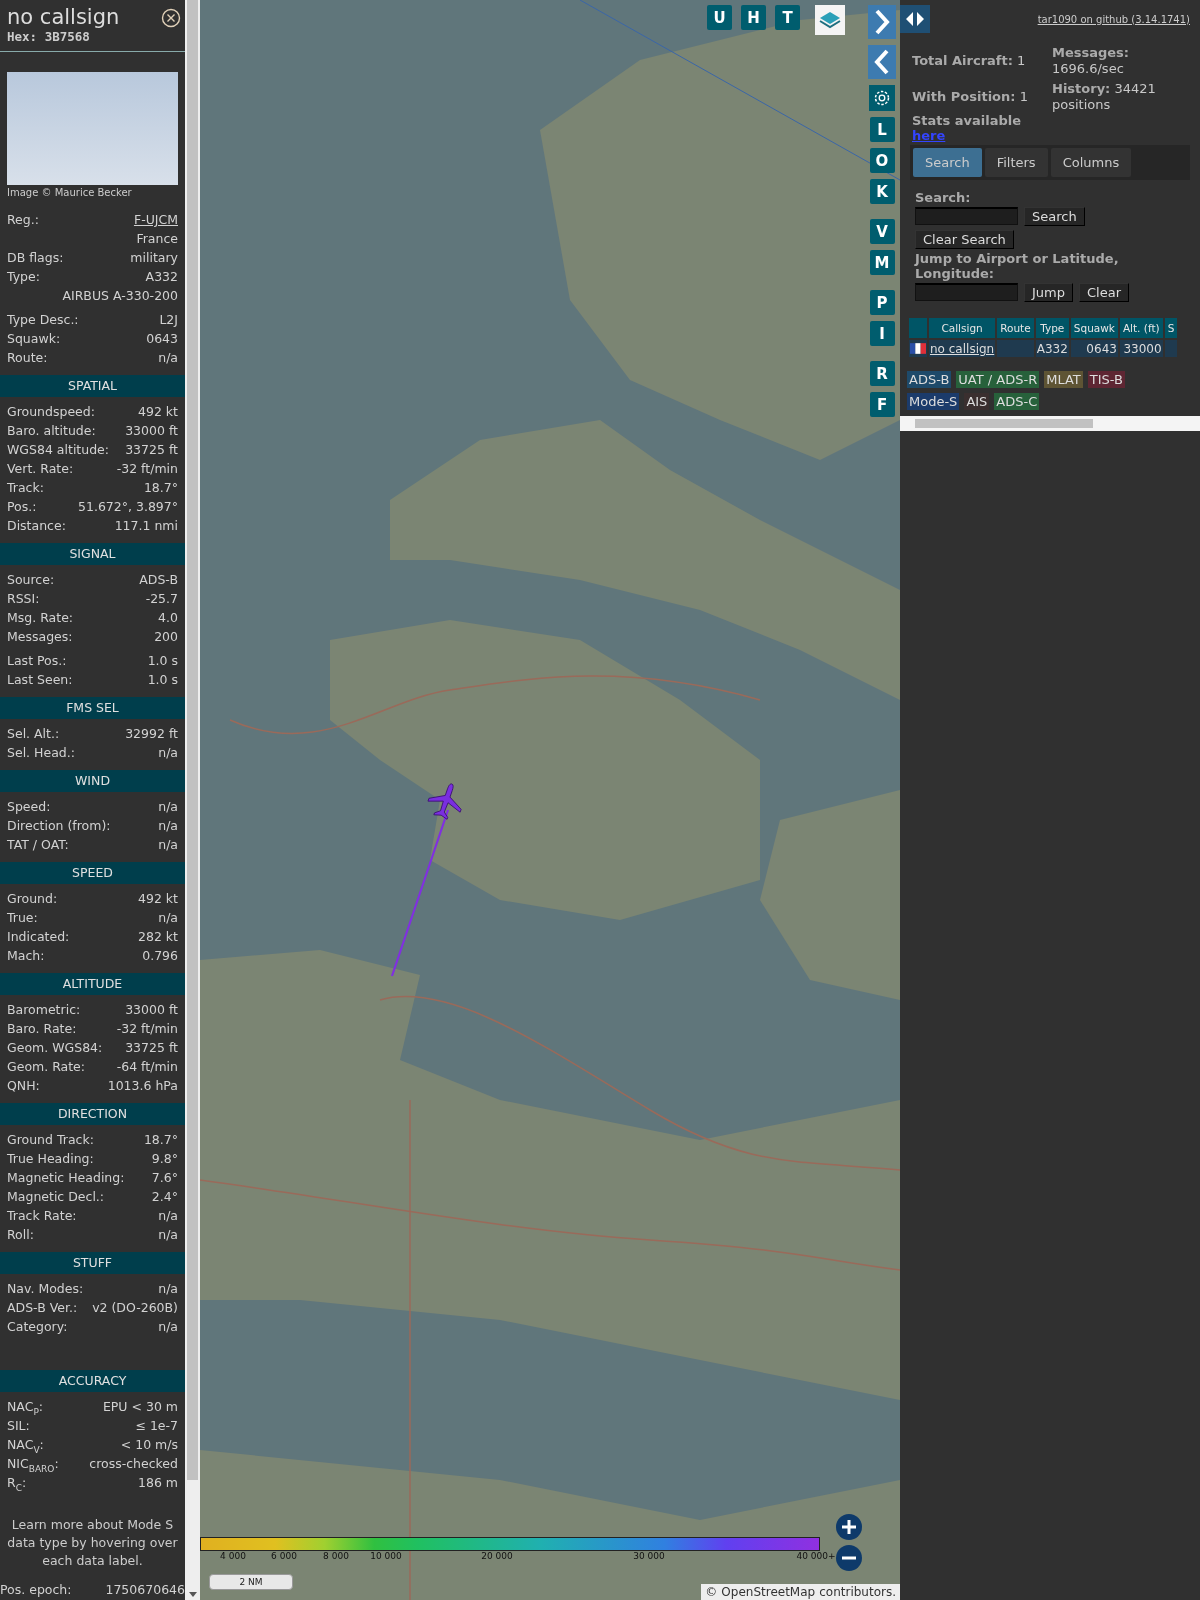 This screenshot has width=1200, height=1600. I want to click on field-value: 9.8°, so click(164, 1159).